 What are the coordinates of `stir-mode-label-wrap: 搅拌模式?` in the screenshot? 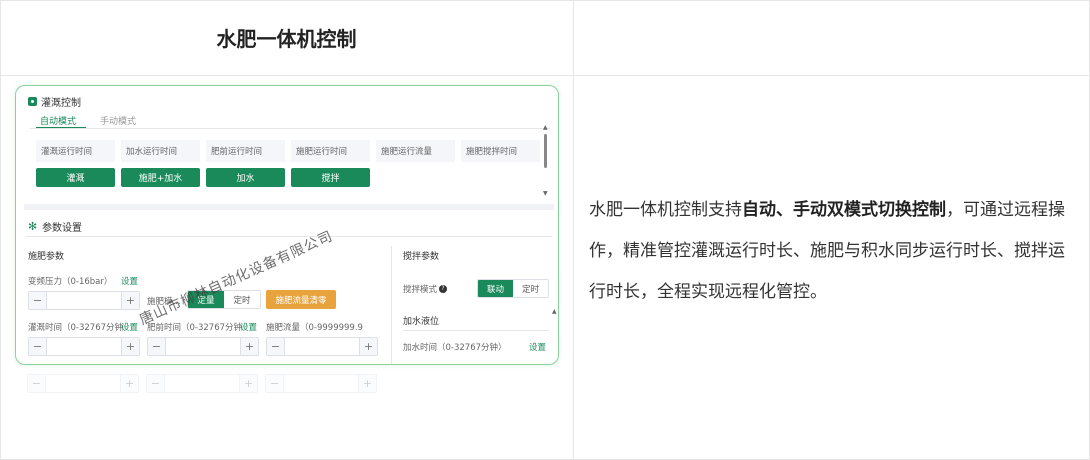 It's located at (425, 289).